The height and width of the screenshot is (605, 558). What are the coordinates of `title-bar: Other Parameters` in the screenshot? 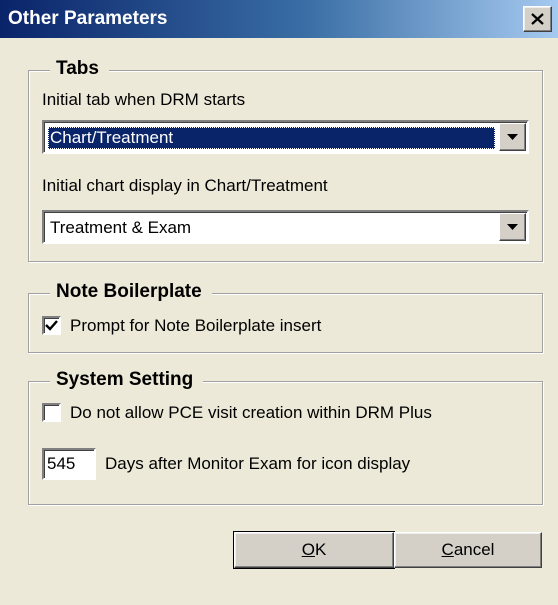 It's located at (279, 19).